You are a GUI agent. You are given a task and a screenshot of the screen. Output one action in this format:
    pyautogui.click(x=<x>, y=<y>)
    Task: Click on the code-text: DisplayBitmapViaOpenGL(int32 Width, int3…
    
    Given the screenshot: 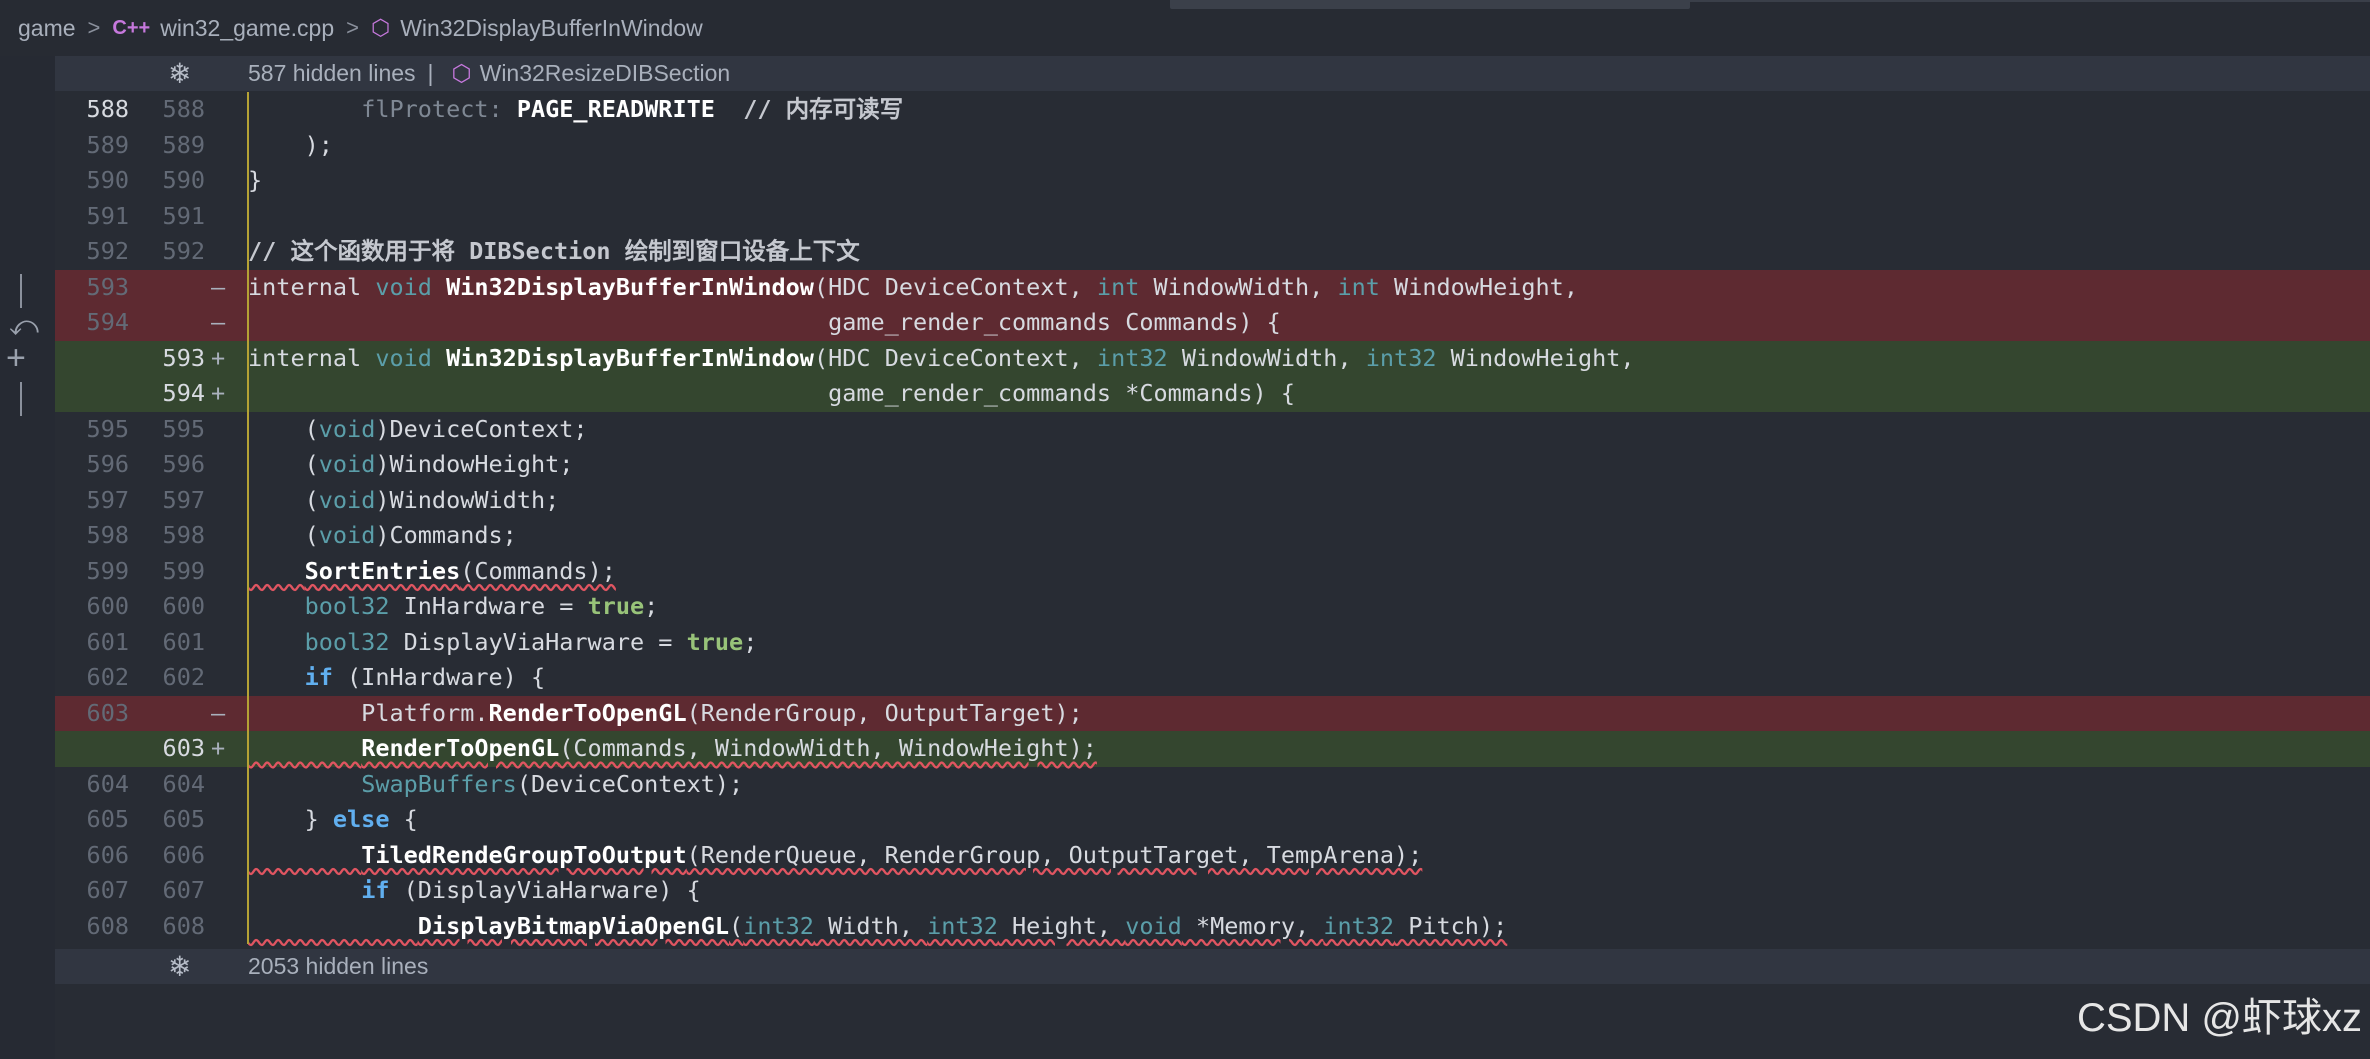 What is the action you would take?
    pyautogui.click(x=877, y=927)
    